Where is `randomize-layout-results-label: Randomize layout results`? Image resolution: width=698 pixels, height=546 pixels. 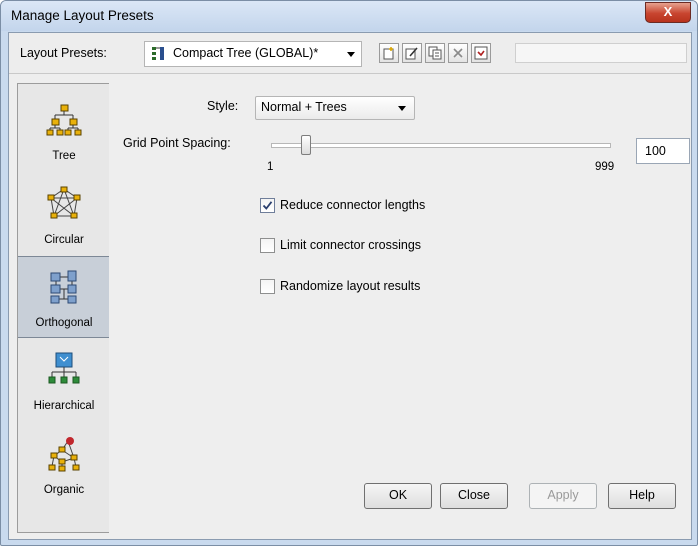 randomize-layout-results-label: Randomize layout results is located at coordinates (350, 286).